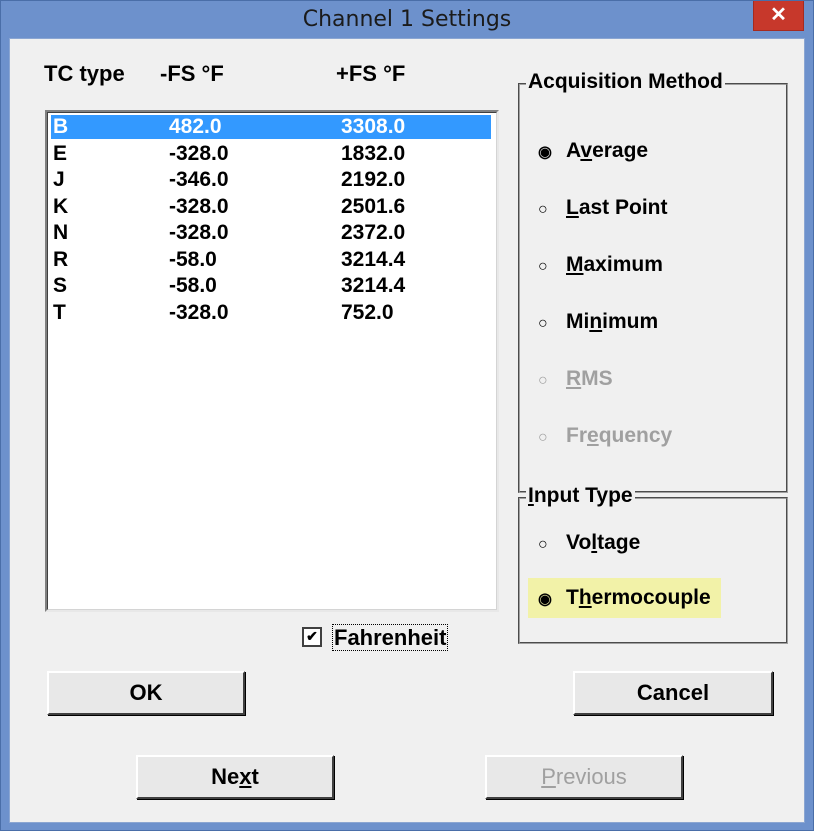 This screenshot has width=814, height=831. Describe the element at coordinates (271, 207) in the screenshot. I see `list-item: K -328.0 2501.6` at that location.